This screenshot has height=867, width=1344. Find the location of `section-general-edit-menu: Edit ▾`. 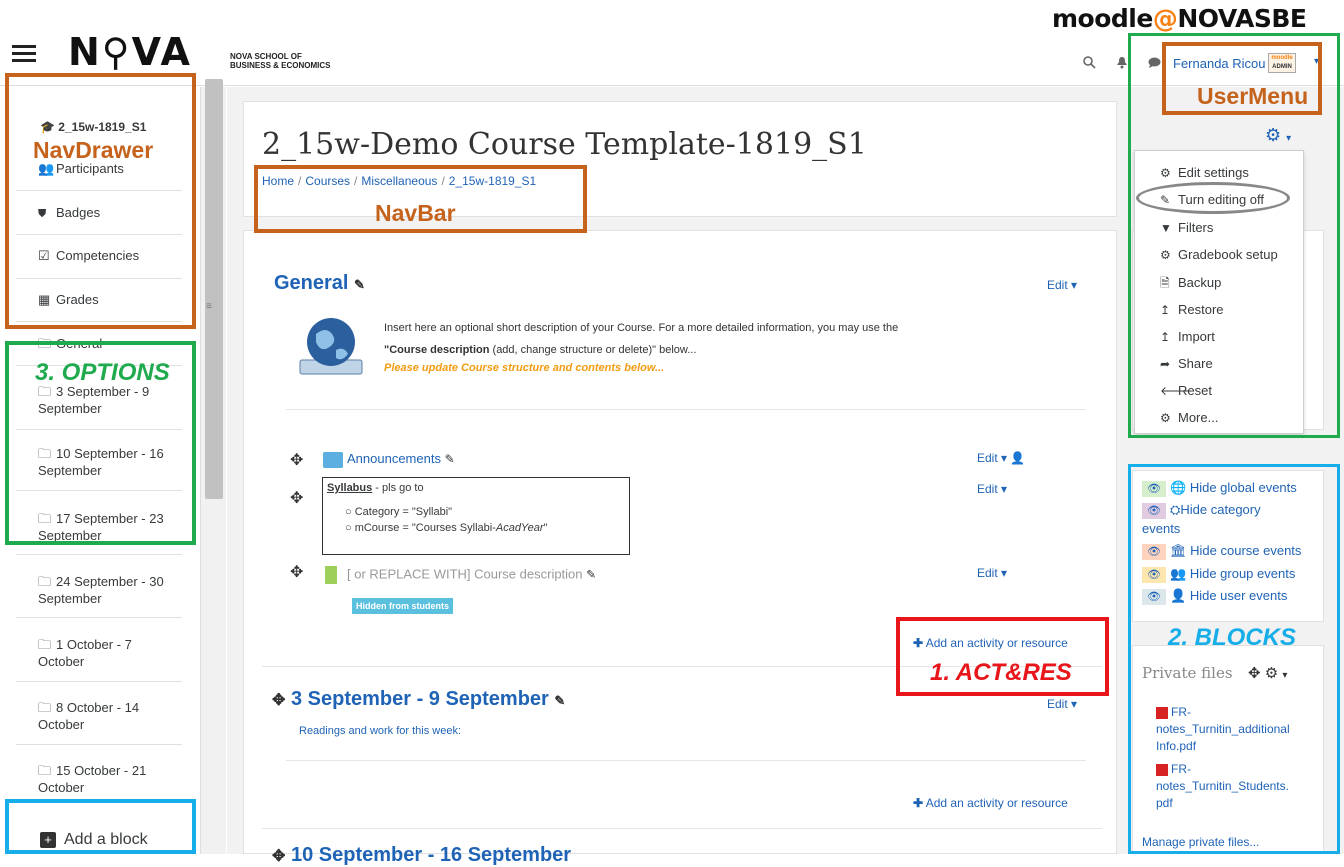

section-general-edit-menu: Edit ▾ is located at coordinates (1062, 285).